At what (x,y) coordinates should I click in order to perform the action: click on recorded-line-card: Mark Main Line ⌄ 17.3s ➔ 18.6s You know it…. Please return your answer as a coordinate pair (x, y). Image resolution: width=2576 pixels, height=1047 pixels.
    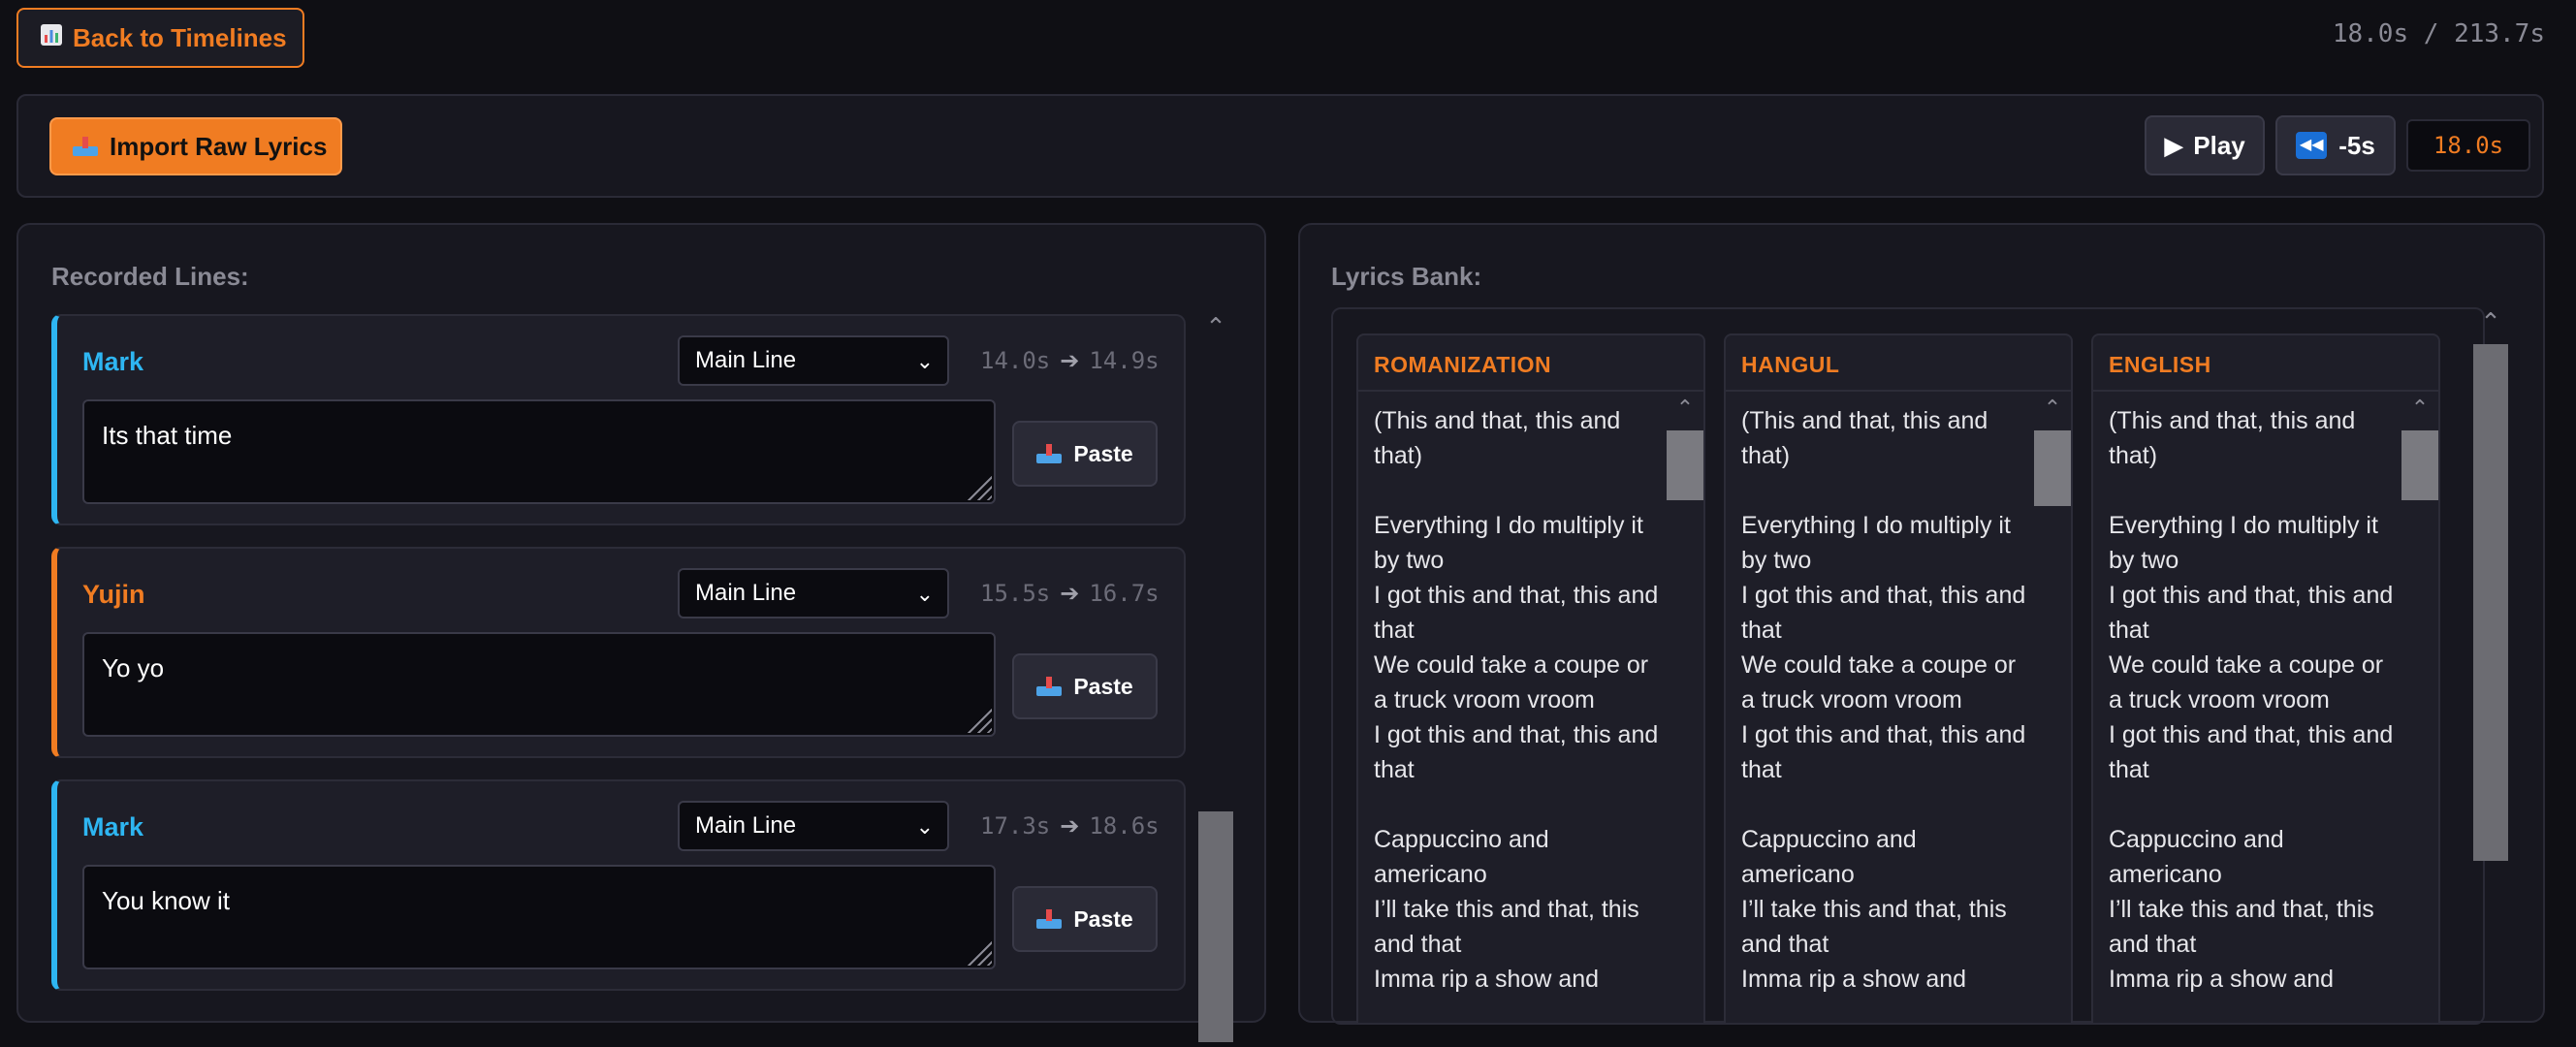
    Looking at the image, I should click on (618, 885).